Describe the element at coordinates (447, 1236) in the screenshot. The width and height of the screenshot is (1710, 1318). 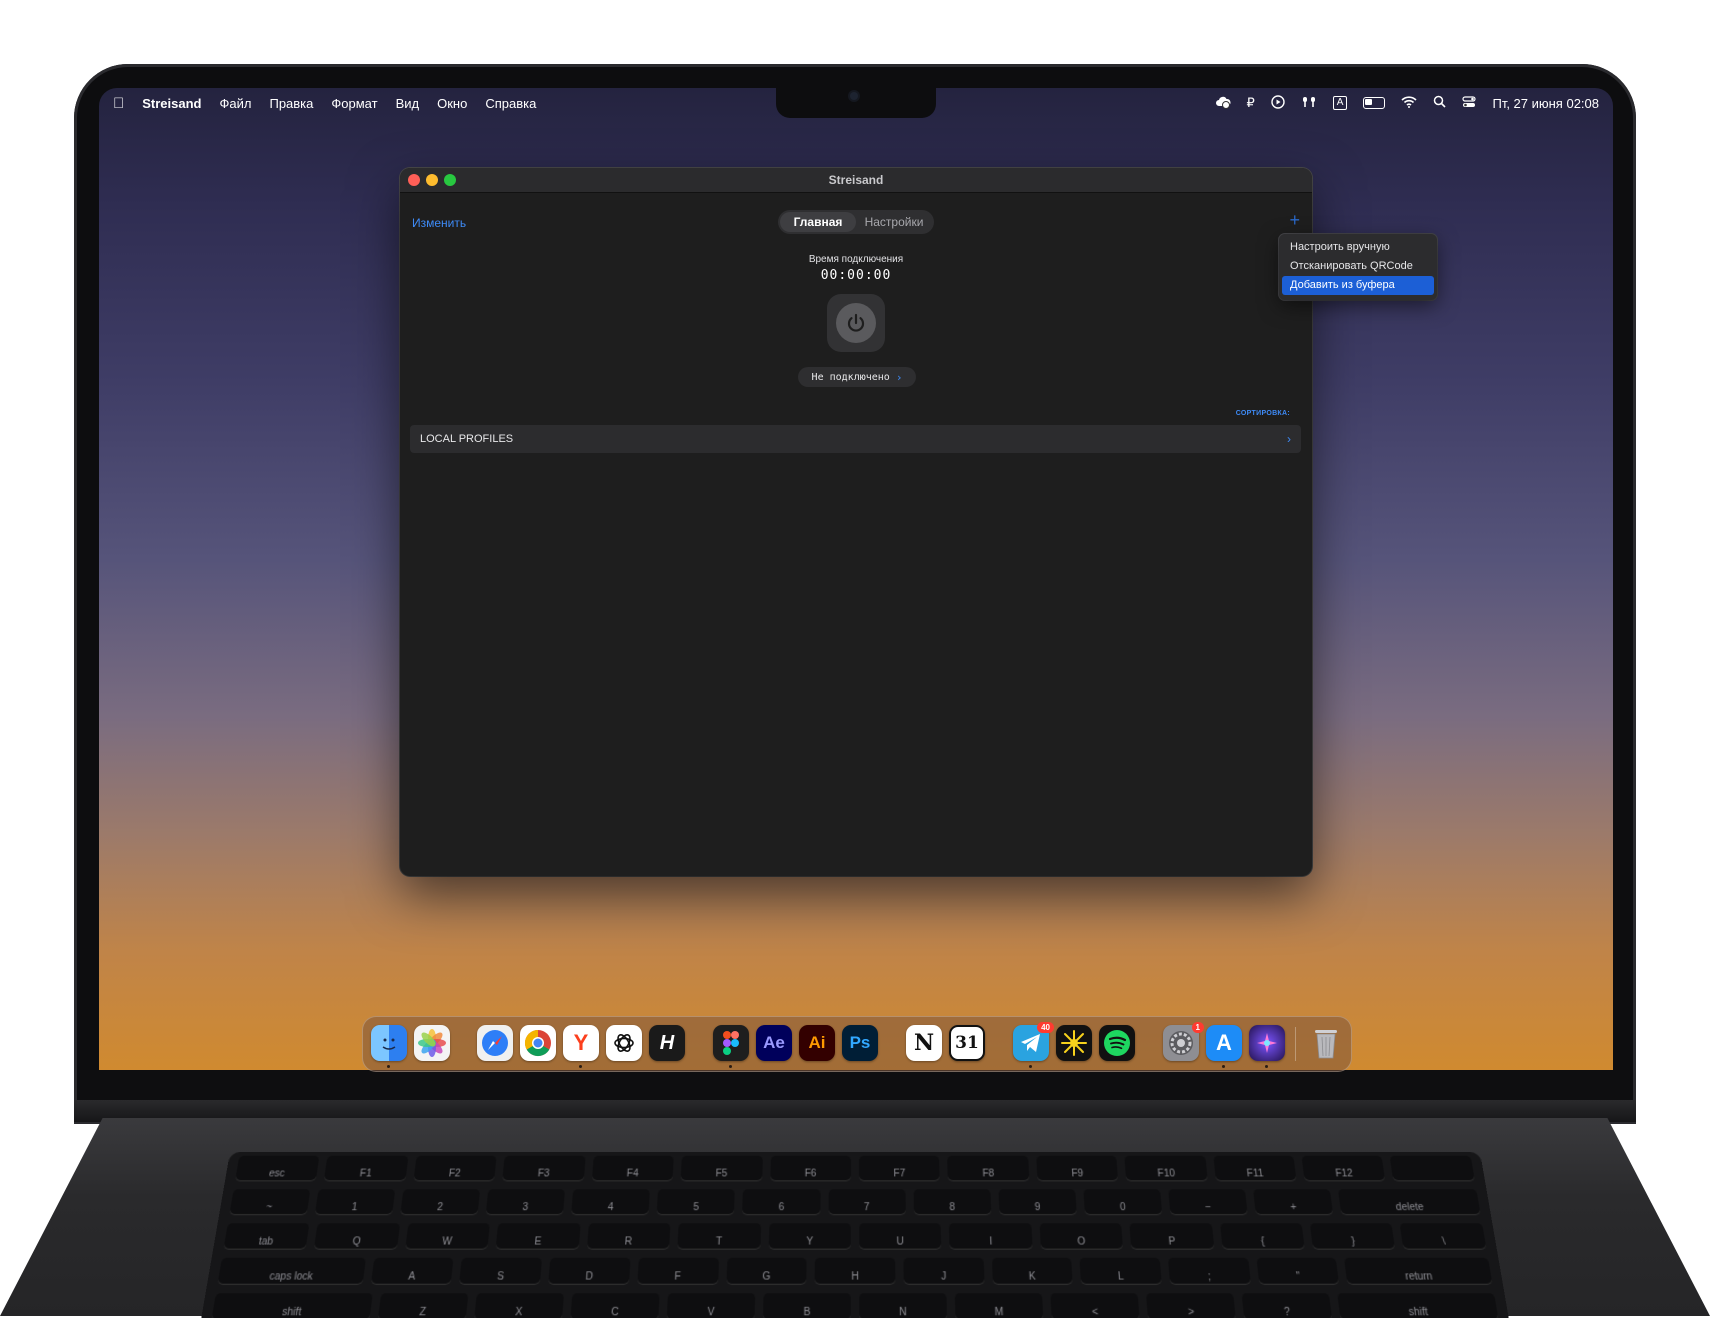
I see `keyboard-key: W` at that location.